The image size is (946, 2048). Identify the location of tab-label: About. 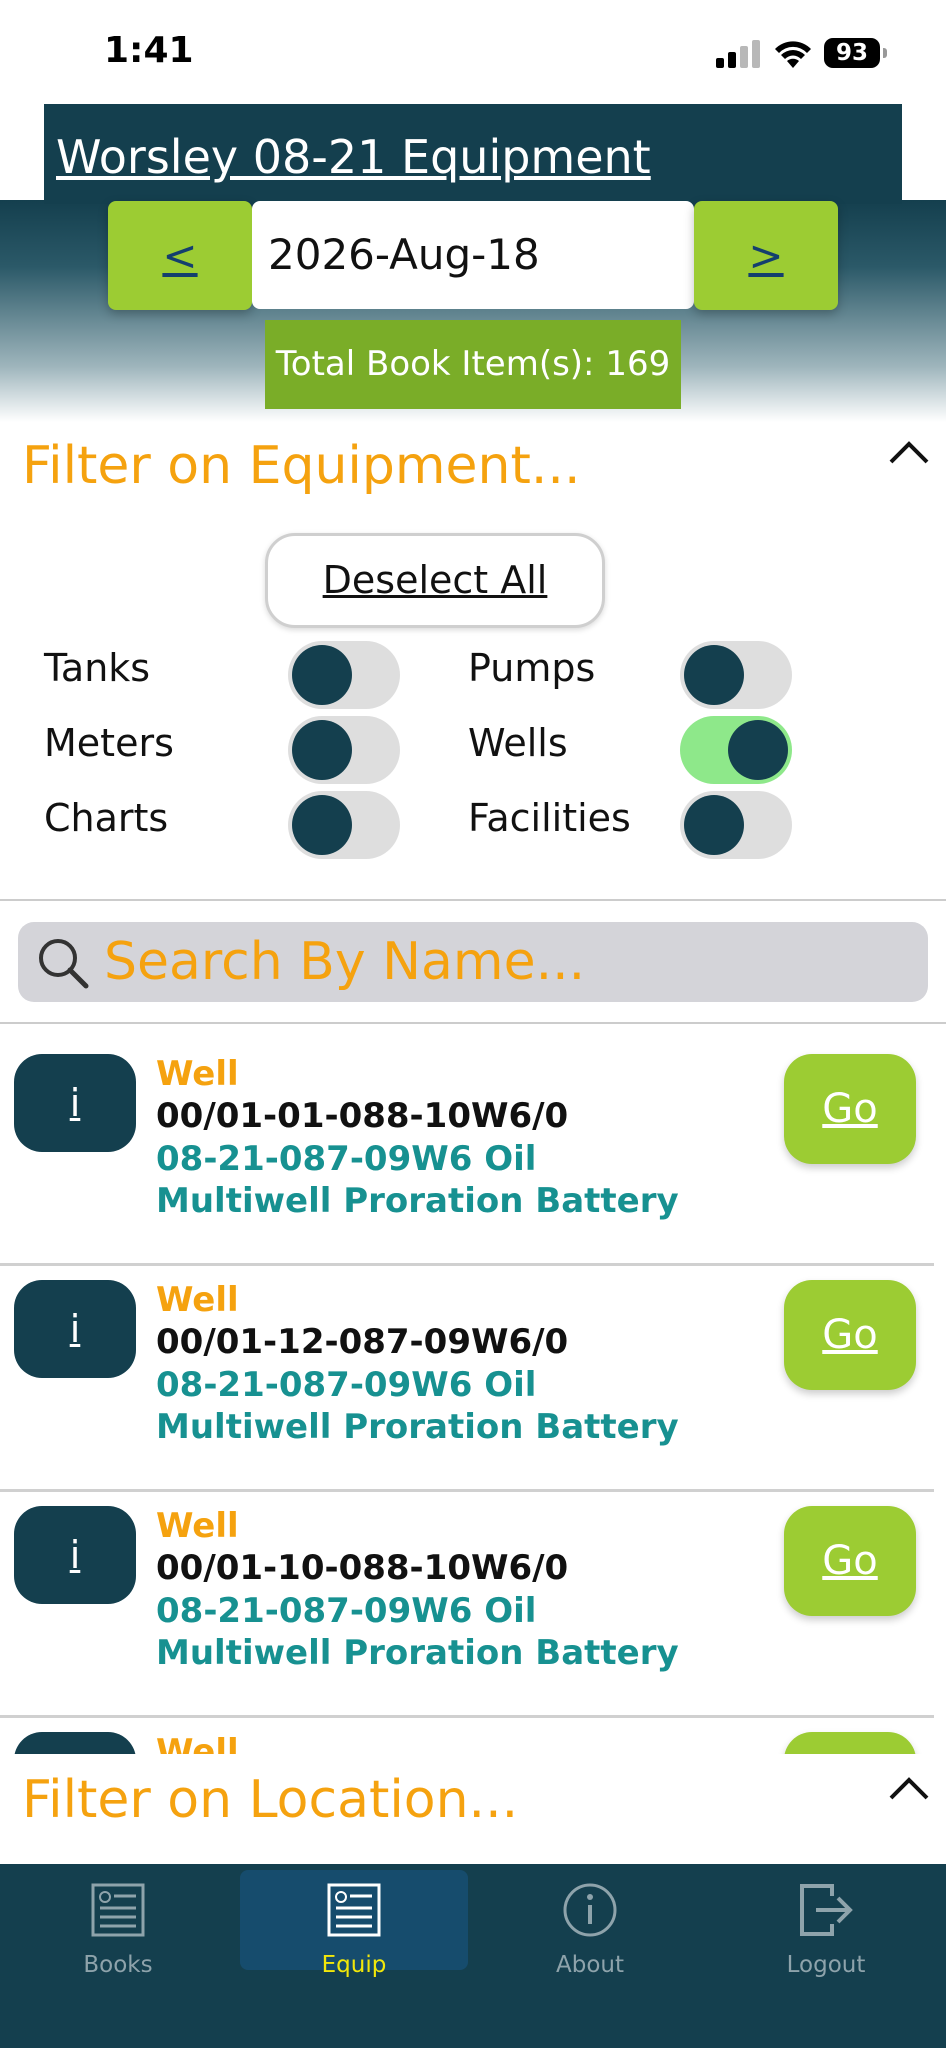
(589, 1965).